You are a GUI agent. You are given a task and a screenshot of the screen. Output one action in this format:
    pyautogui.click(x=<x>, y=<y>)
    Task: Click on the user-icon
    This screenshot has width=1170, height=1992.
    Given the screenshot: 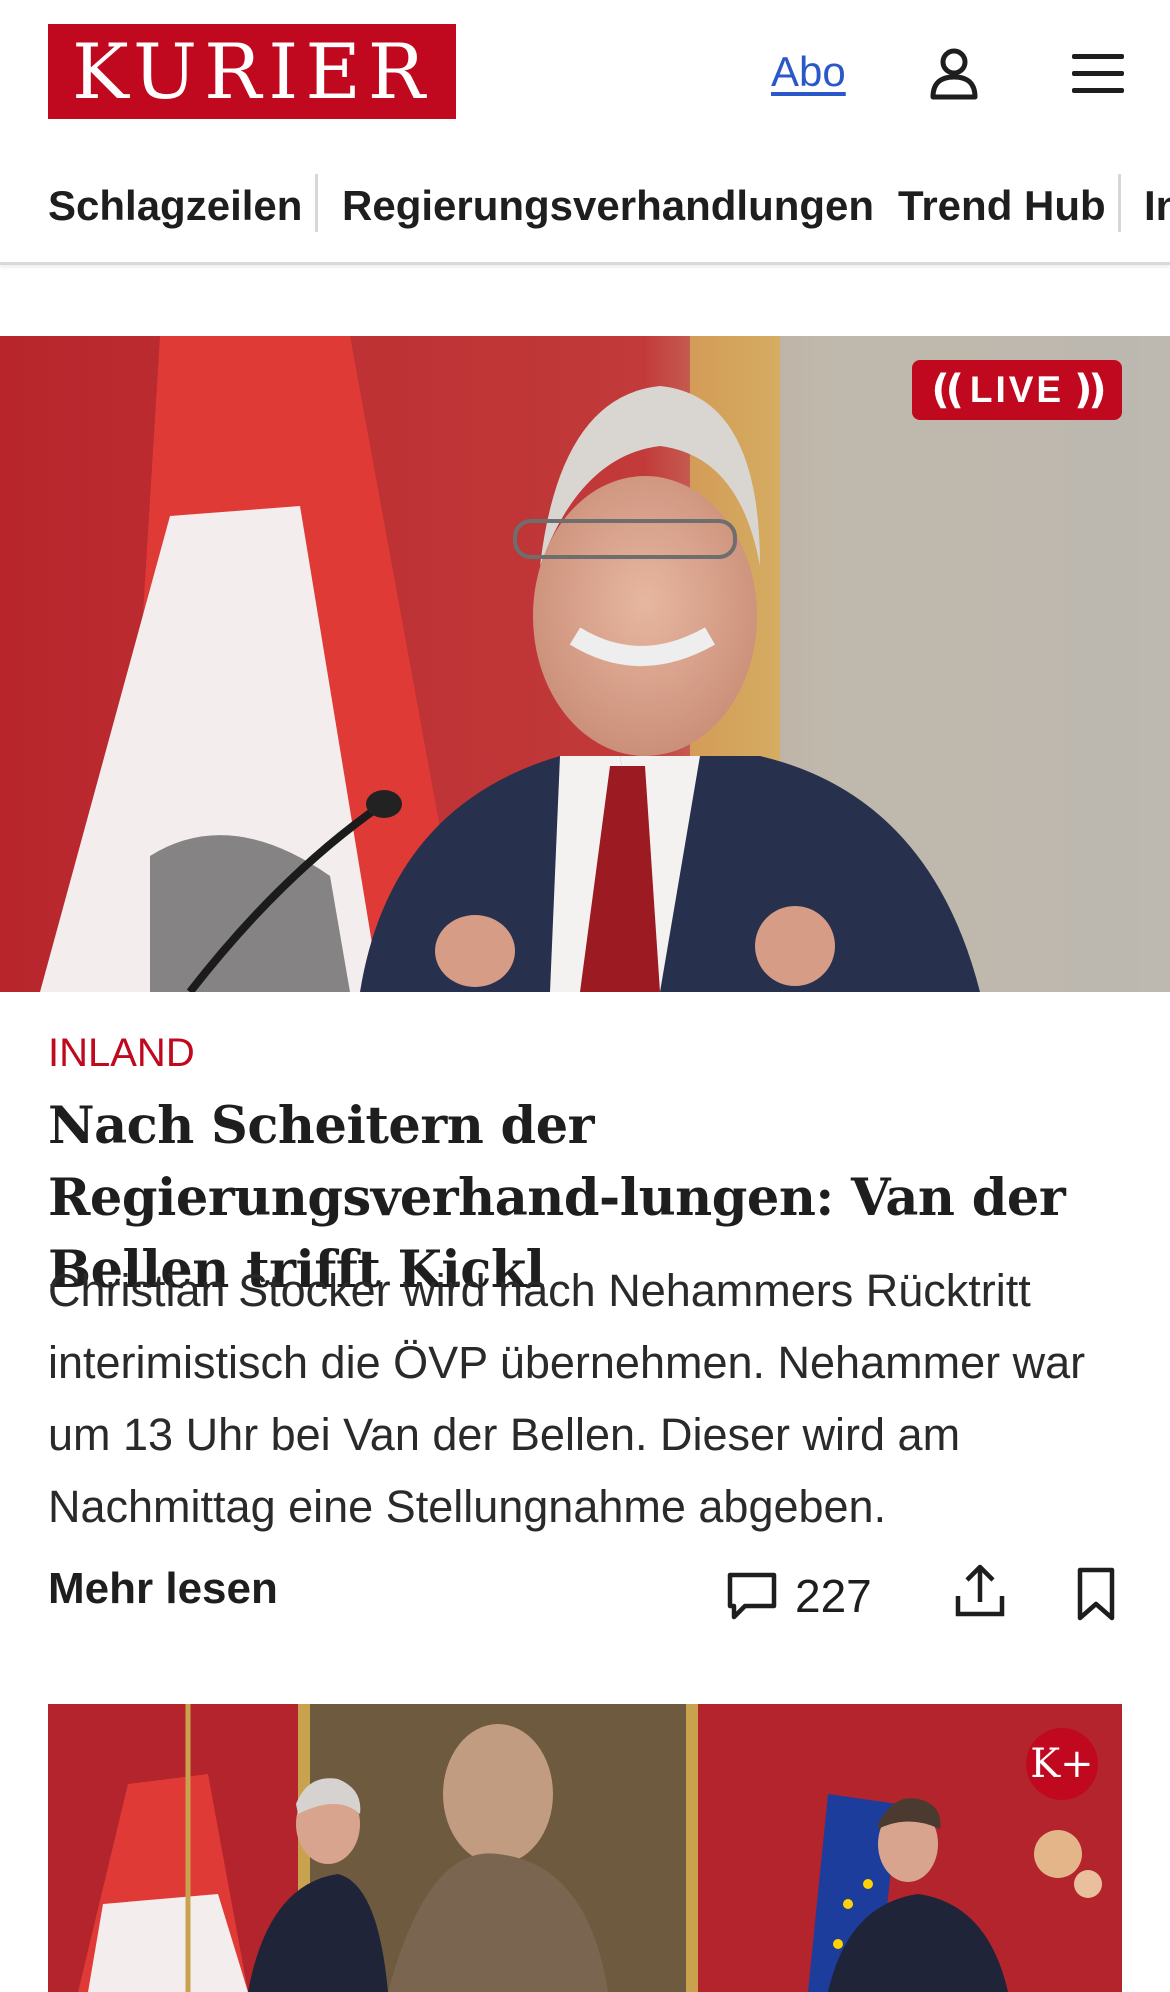 What is the action you would take?
    pyautogui.click(x=954, y=74)
    